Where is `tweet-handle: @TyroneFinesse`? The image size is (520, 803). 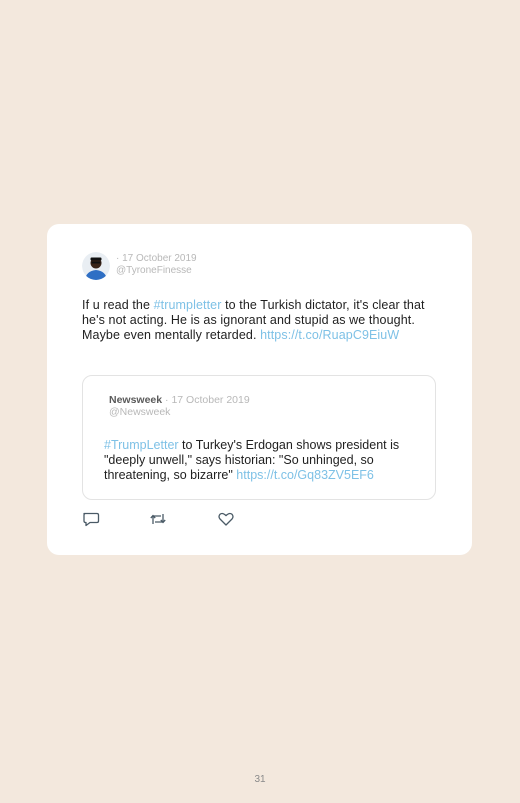
tweet-handle: @TyroneFinesse is located at coordinates (156, 271).